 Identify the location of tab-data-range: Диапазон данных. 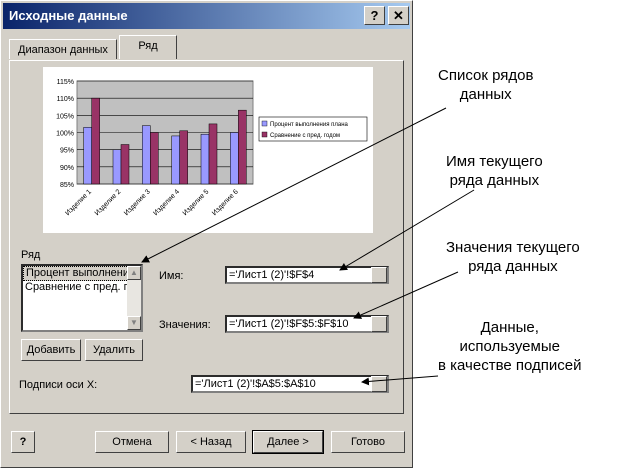
(63, 49).